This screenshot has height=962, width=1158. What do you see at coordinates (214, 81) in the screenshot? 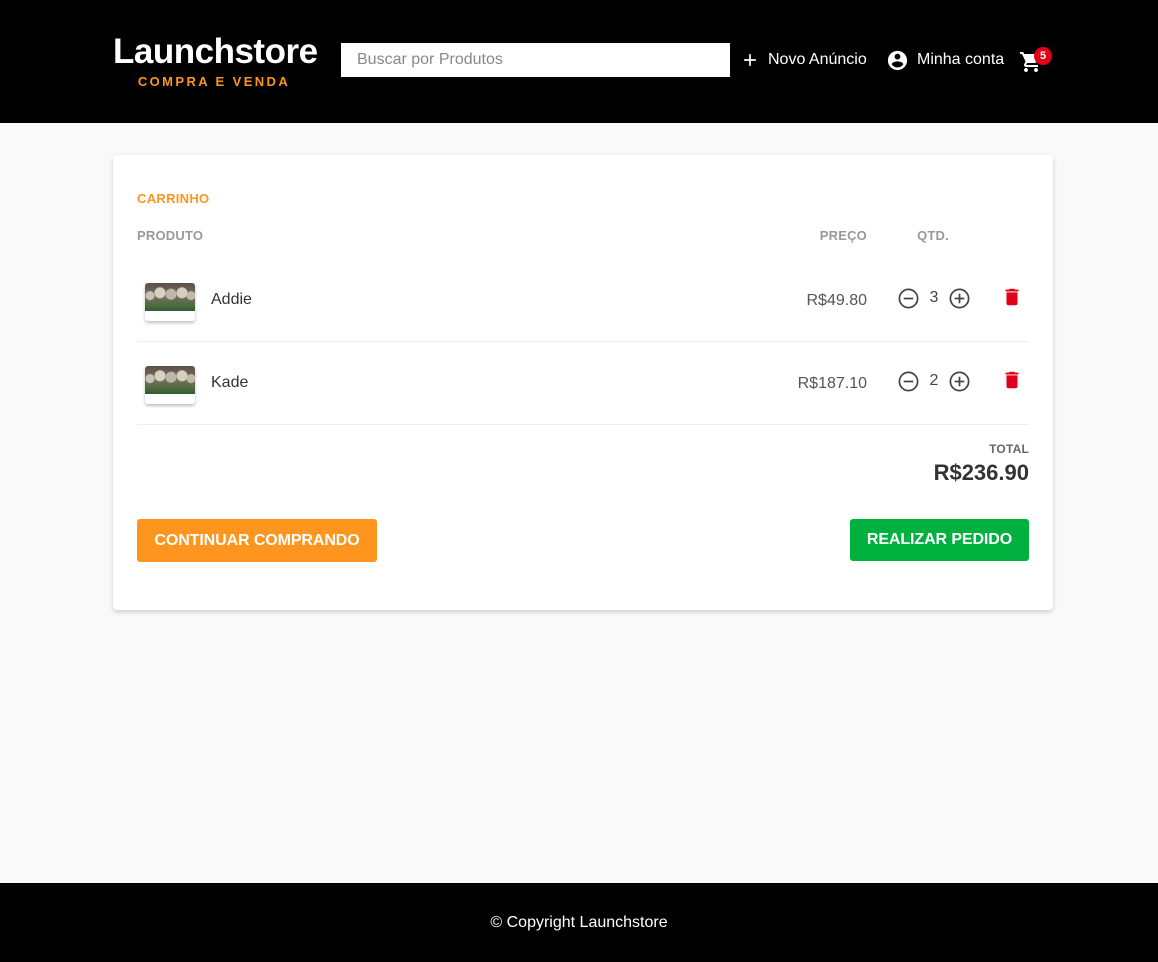
I see `logo-subtitle: COMPRA E VENDA` at bounding box center [214, 81].